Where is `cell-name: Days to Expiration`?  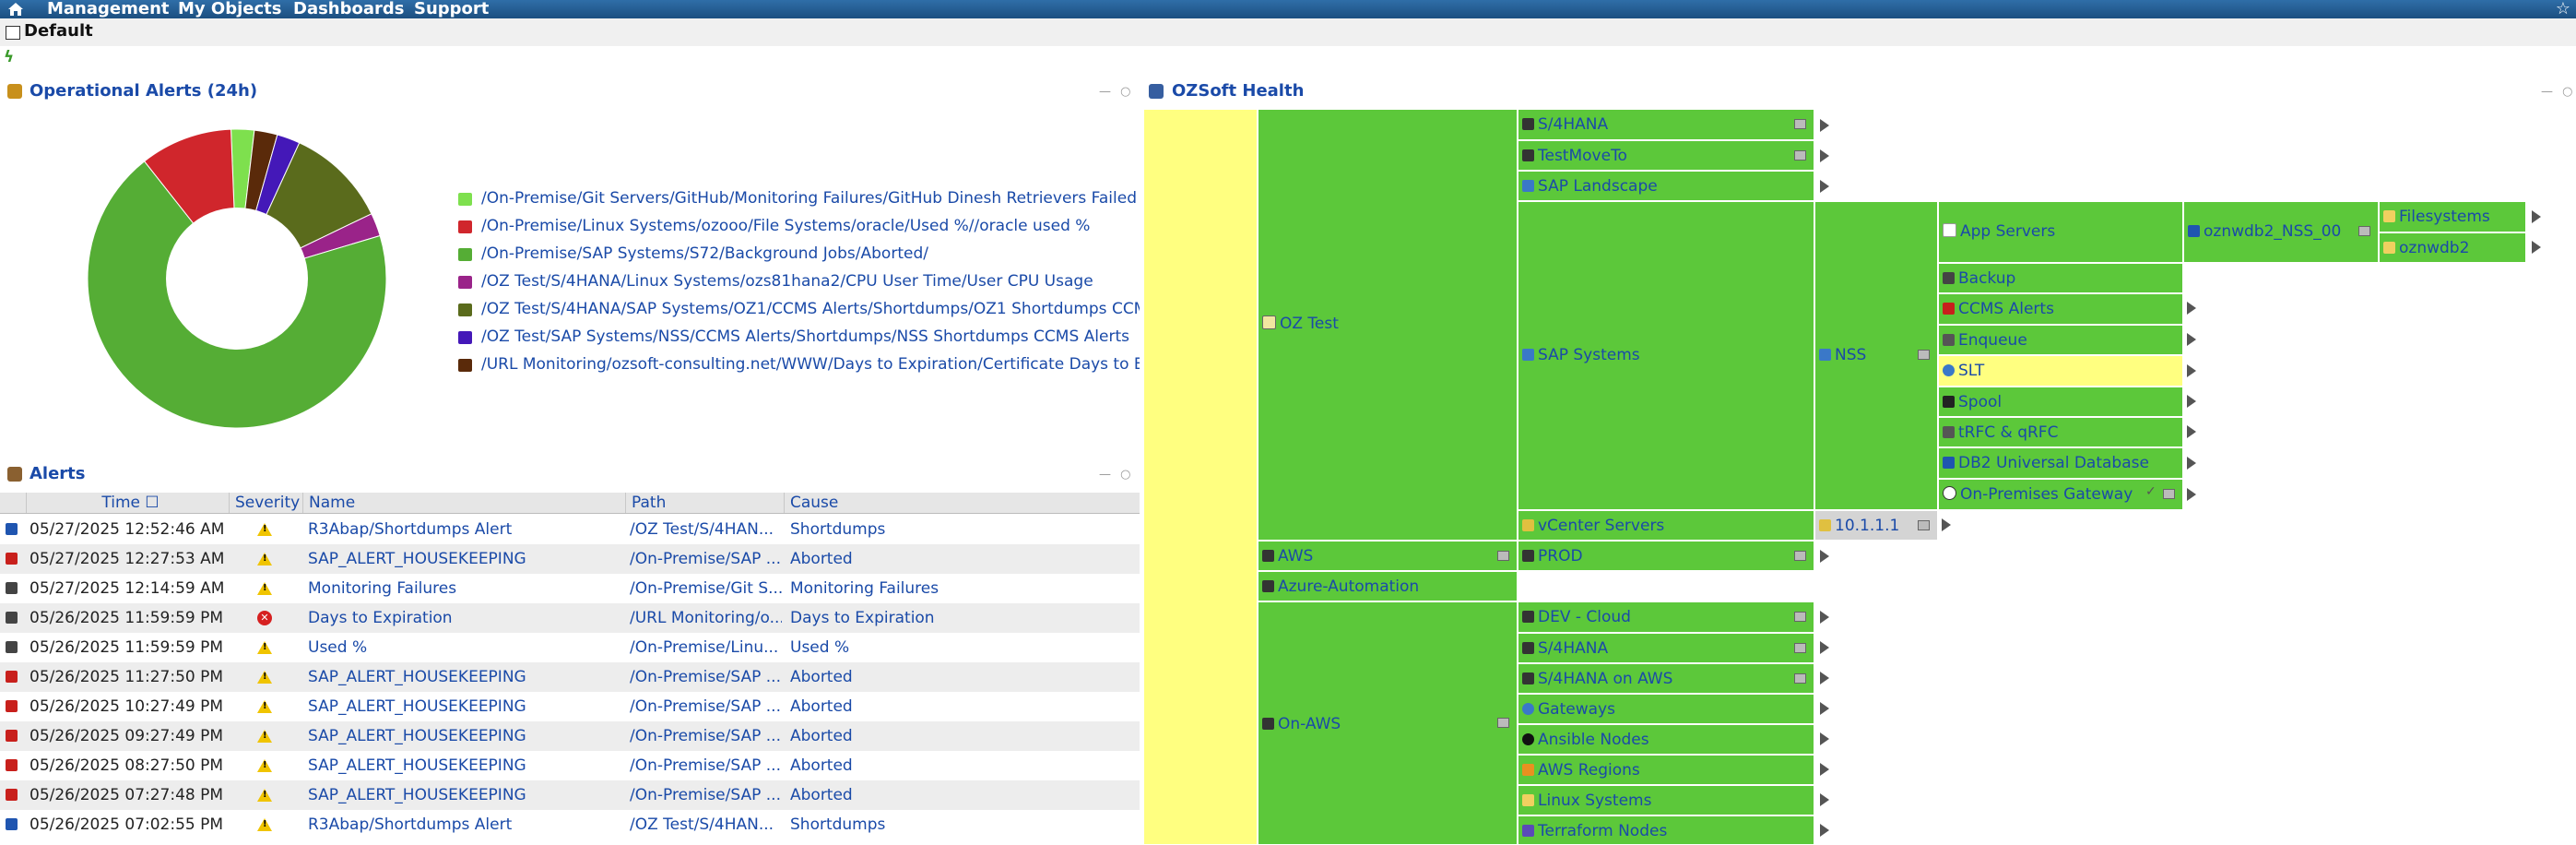 cell-name: Days to Expiration is located at coordinates (464, 618).